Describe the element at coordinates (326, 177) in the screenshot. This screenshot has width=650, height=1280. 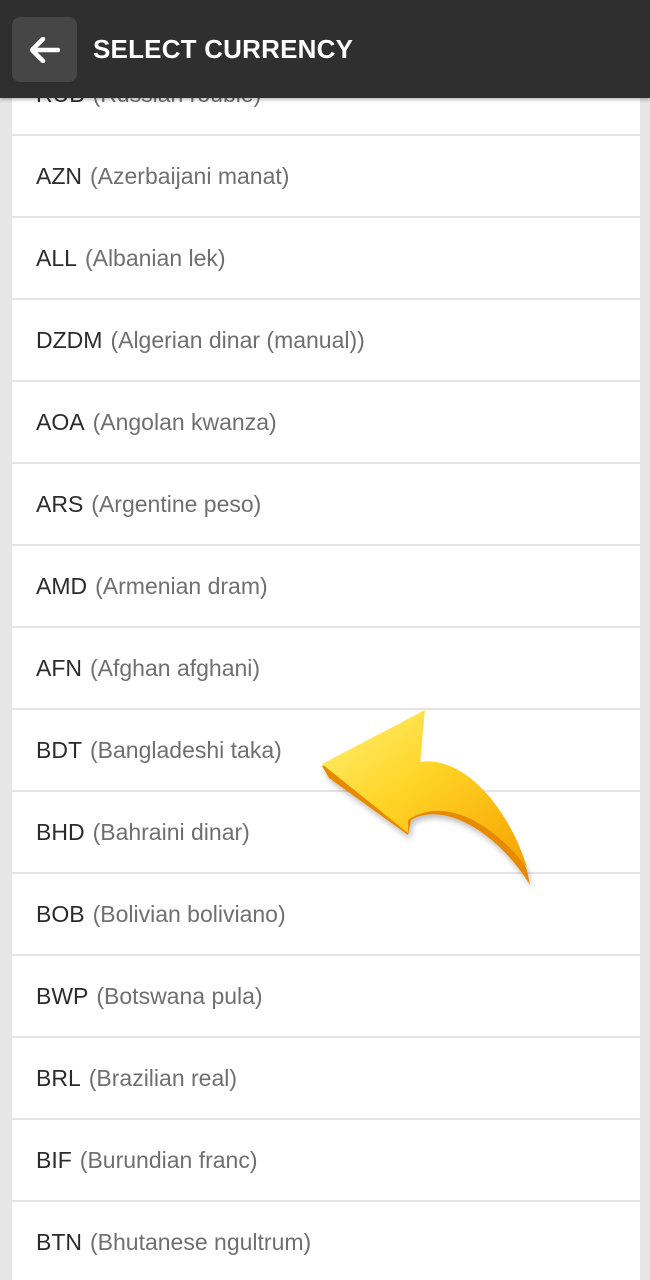
I see `currency-item-azn: AZN (Azerbaijani manat)` at that location.